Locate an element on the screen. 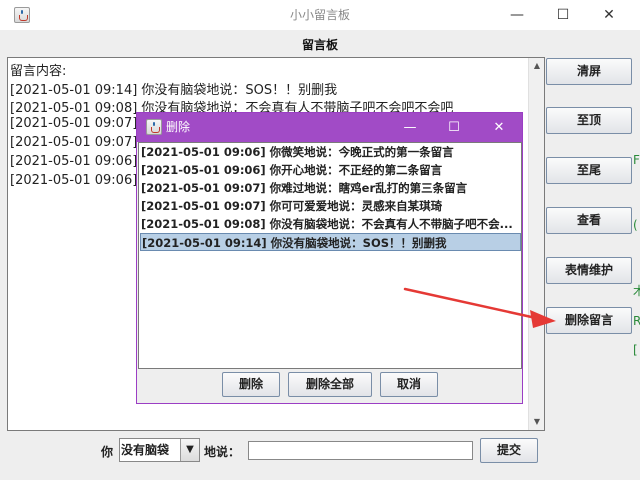 The image size is (640, 480). say-label: 地说： is located at coordinates (222, 452).